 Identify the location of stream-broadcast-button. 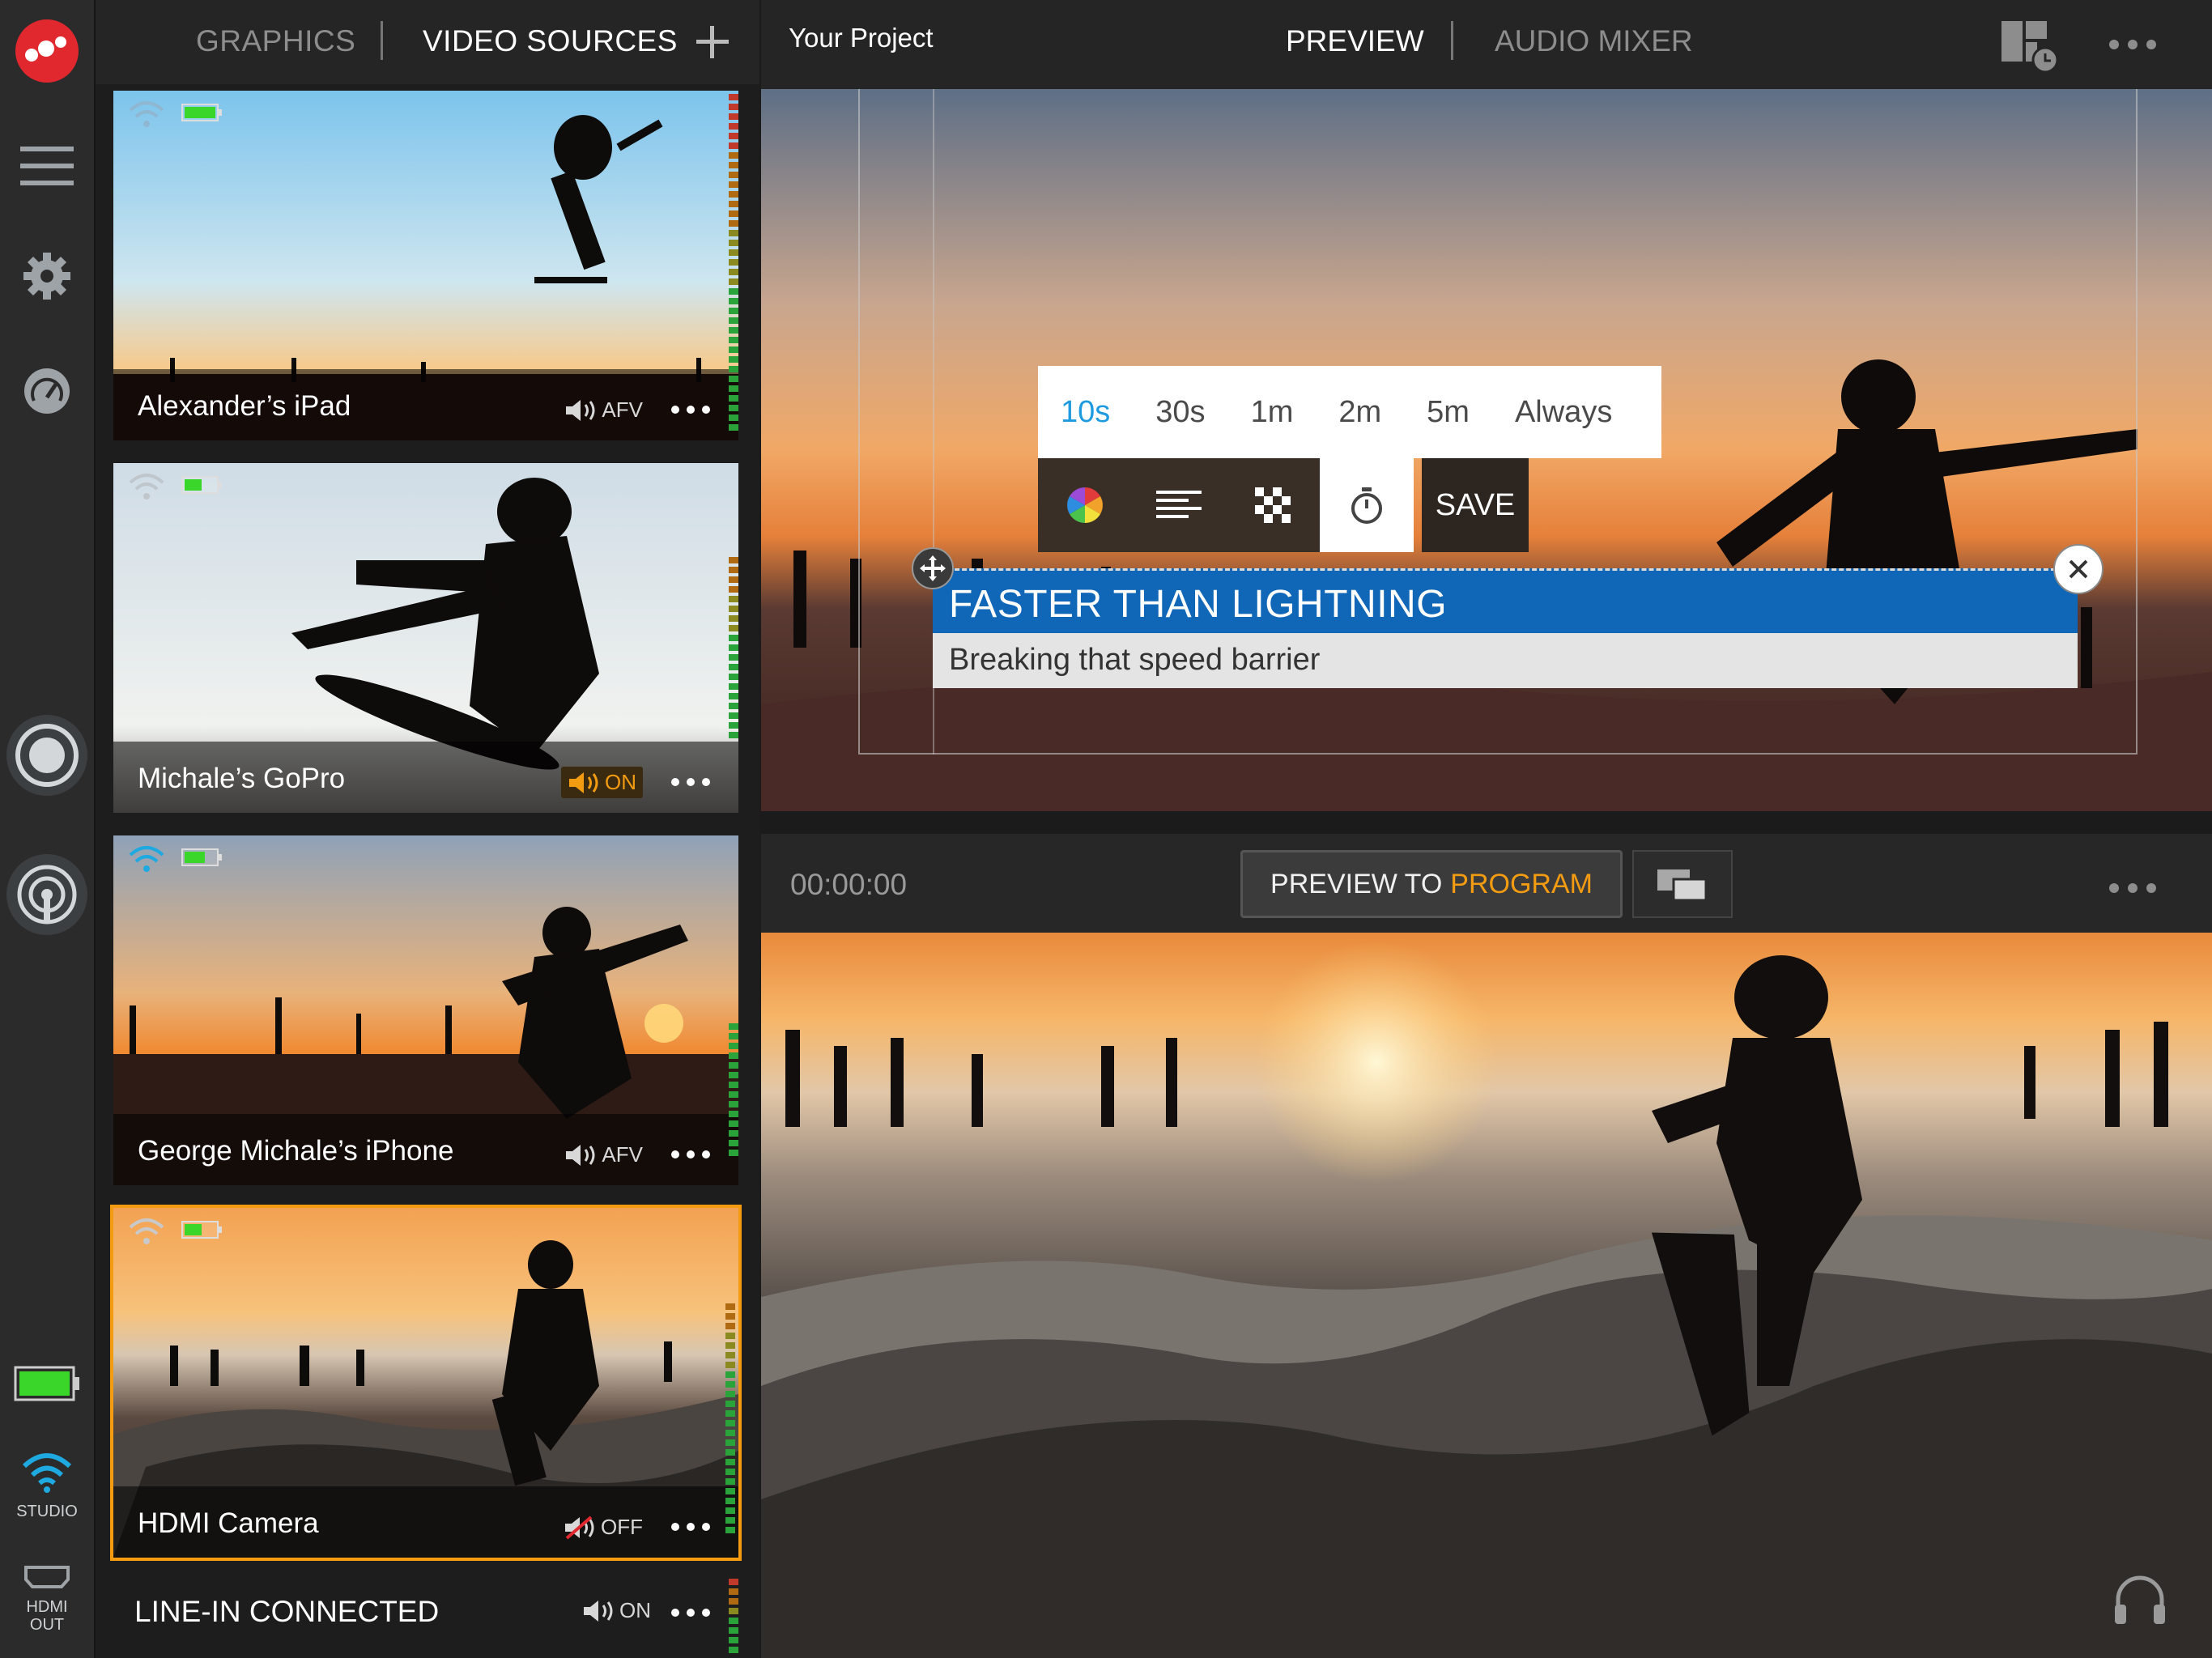
(47, 894).